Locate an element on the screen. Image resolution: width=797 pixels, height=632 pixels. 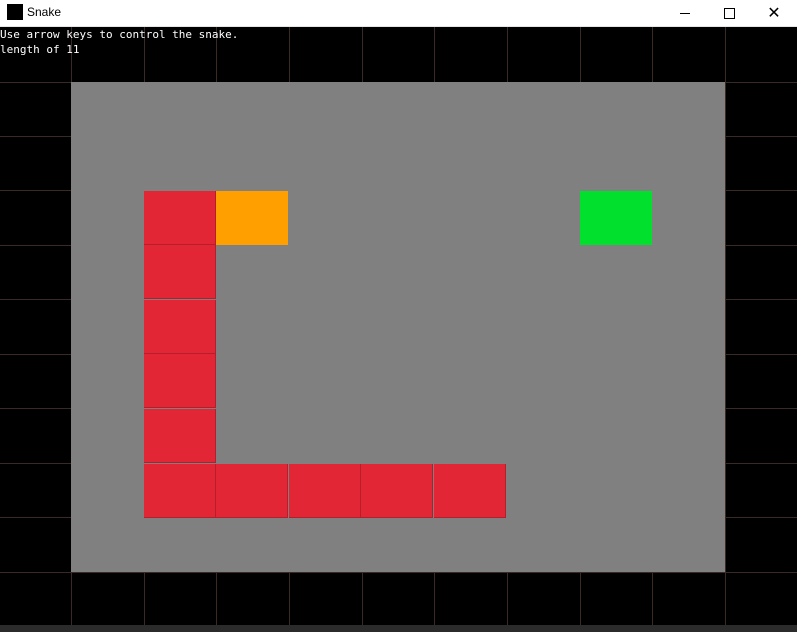
close-button: ✕ is located at coordinates (774, 13).